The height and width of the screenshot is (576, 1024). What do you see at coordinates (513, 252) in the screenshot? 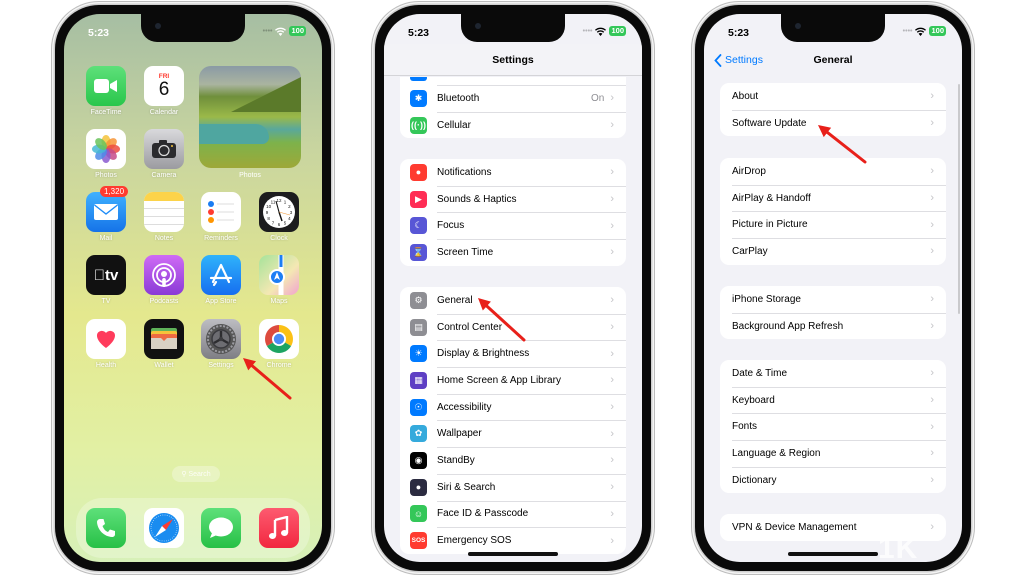
I see `settings-row-screen-time: ⌛ Screen Time ›` at bounding box center [513, 252].